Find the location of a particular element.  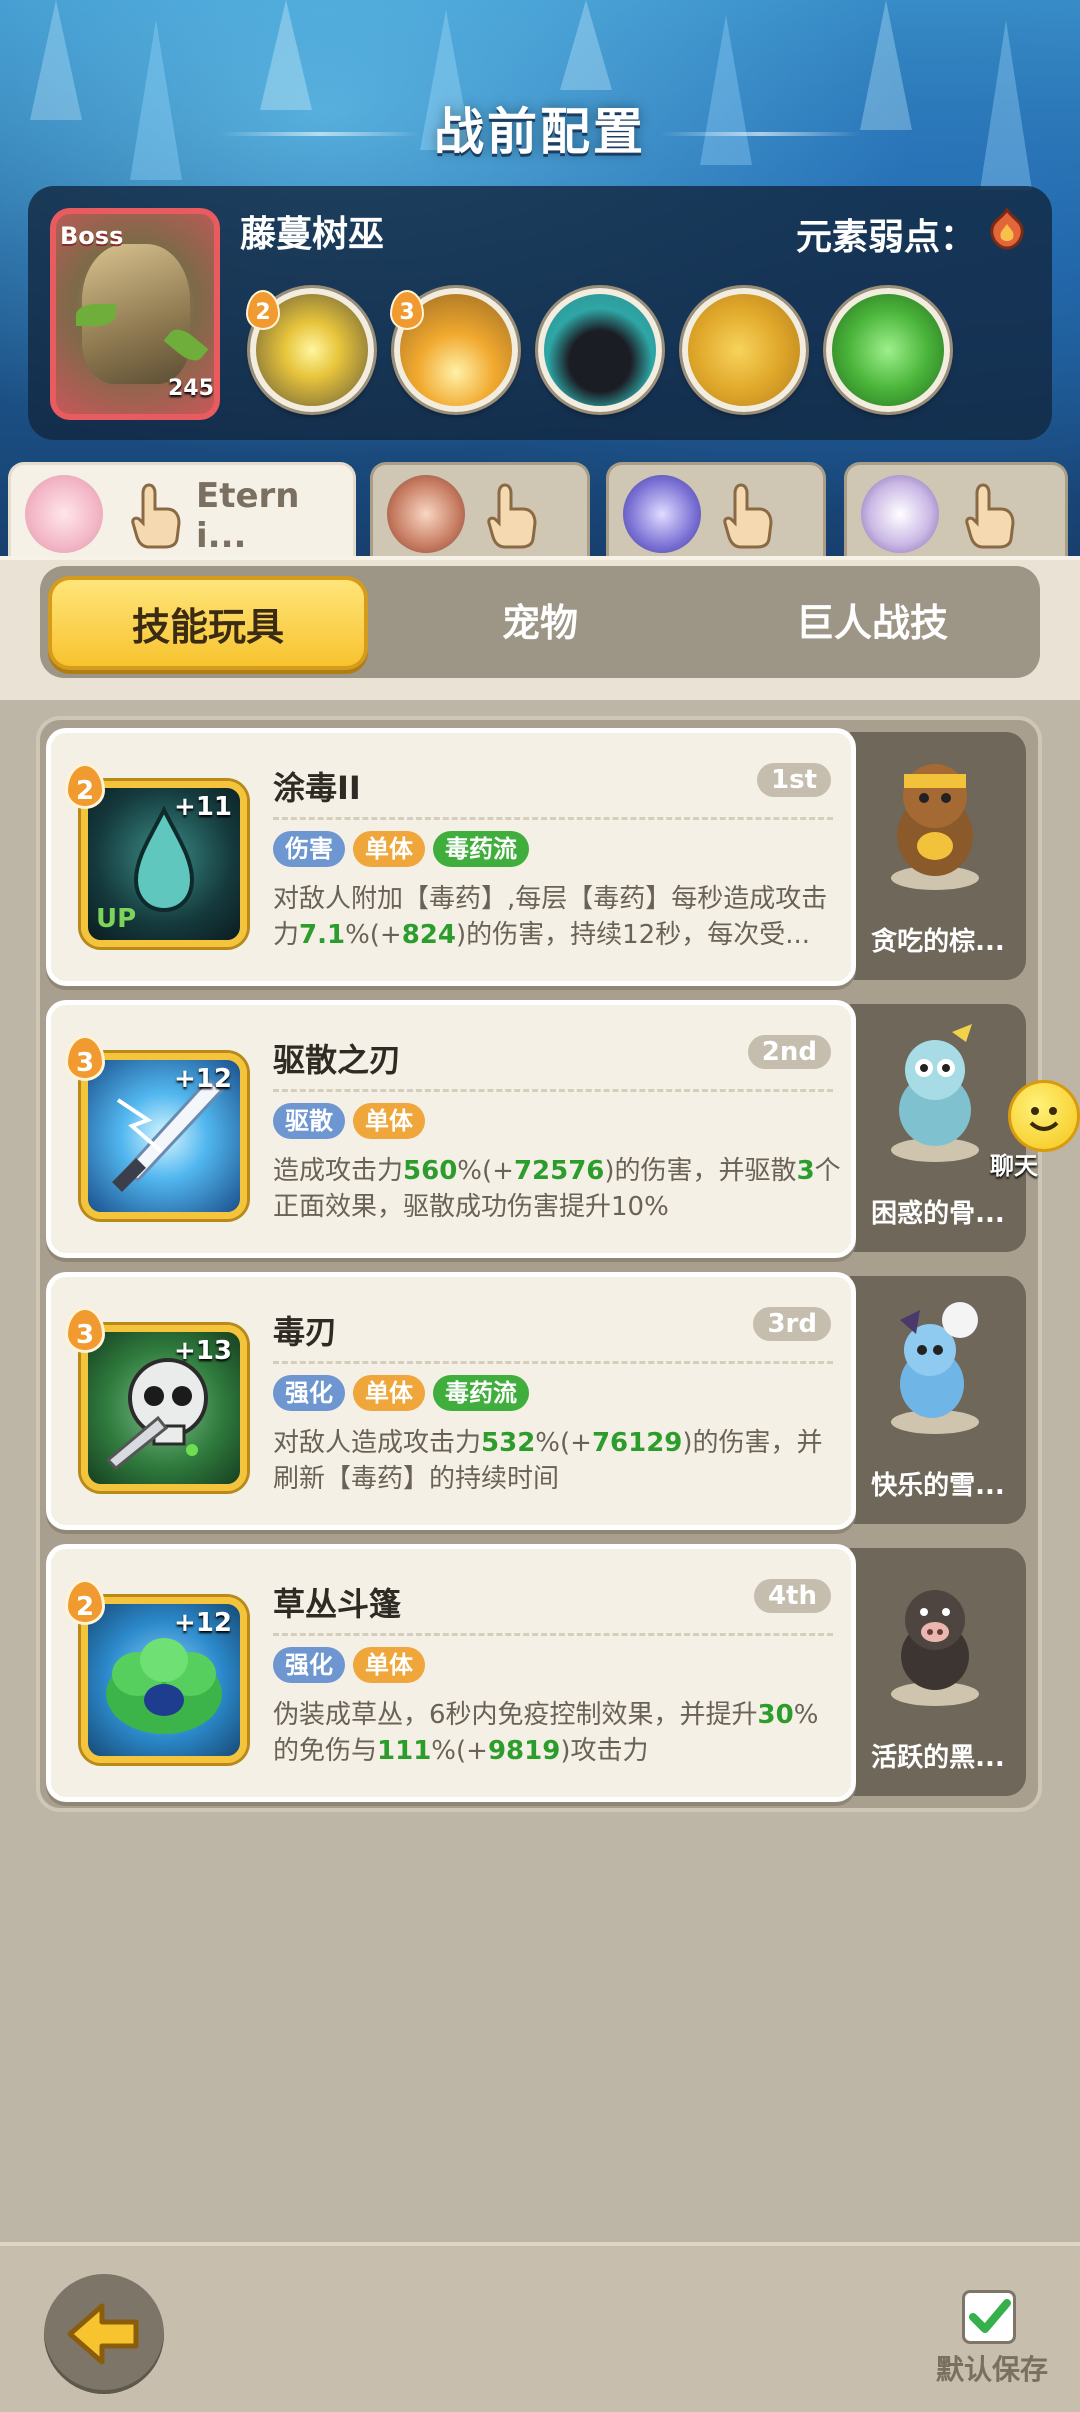

tab-pets: 宠物 is located at coordinates (540, 623).